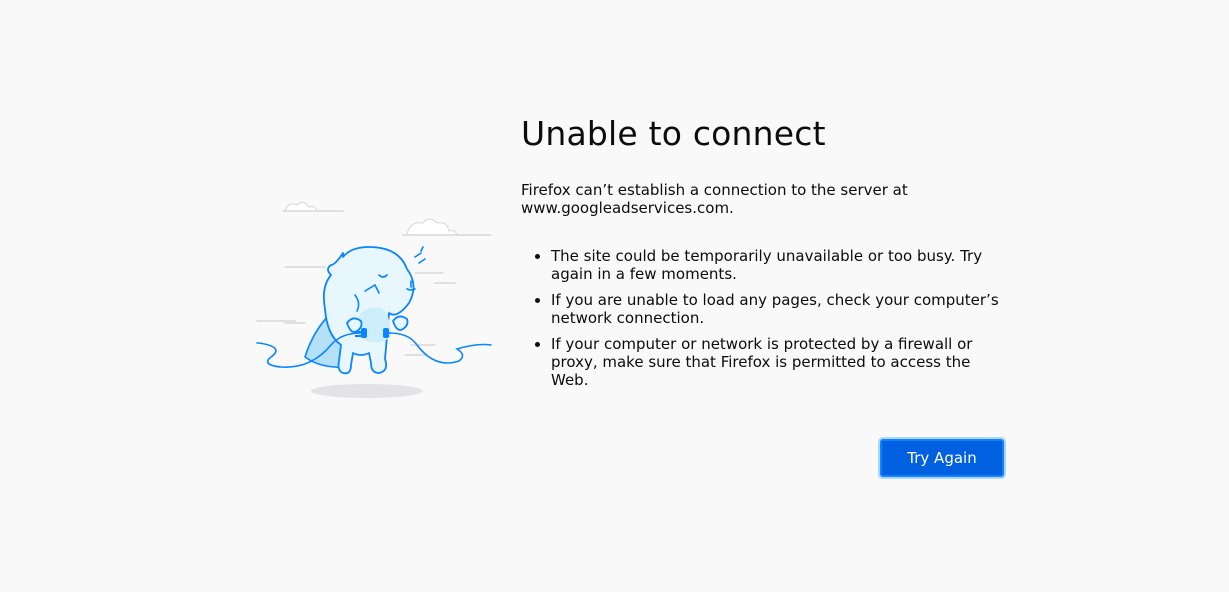 The width and height of the screenshot is (1229, 592). I want to click on page-title: Unable to connect, so click(673, 133).